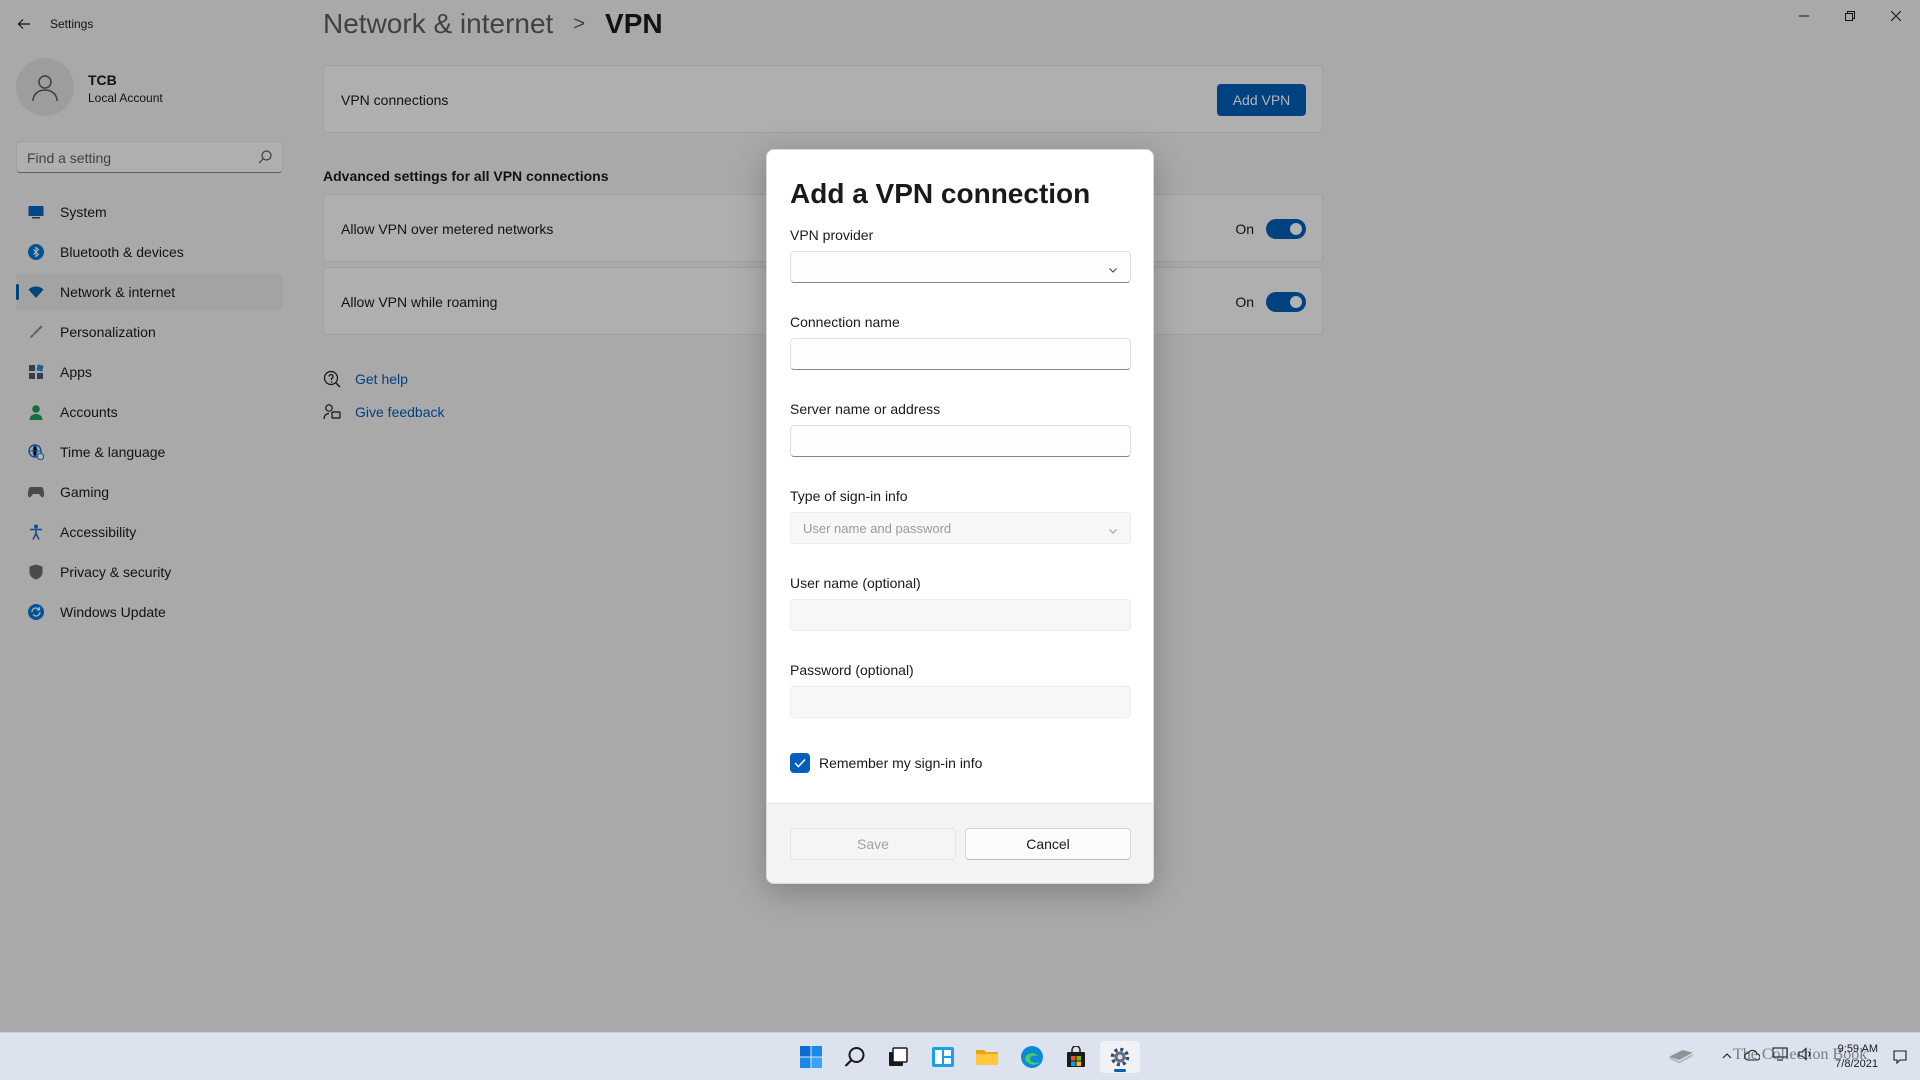  I want to click on signin-type-select: User name and password, so click(960, 528).